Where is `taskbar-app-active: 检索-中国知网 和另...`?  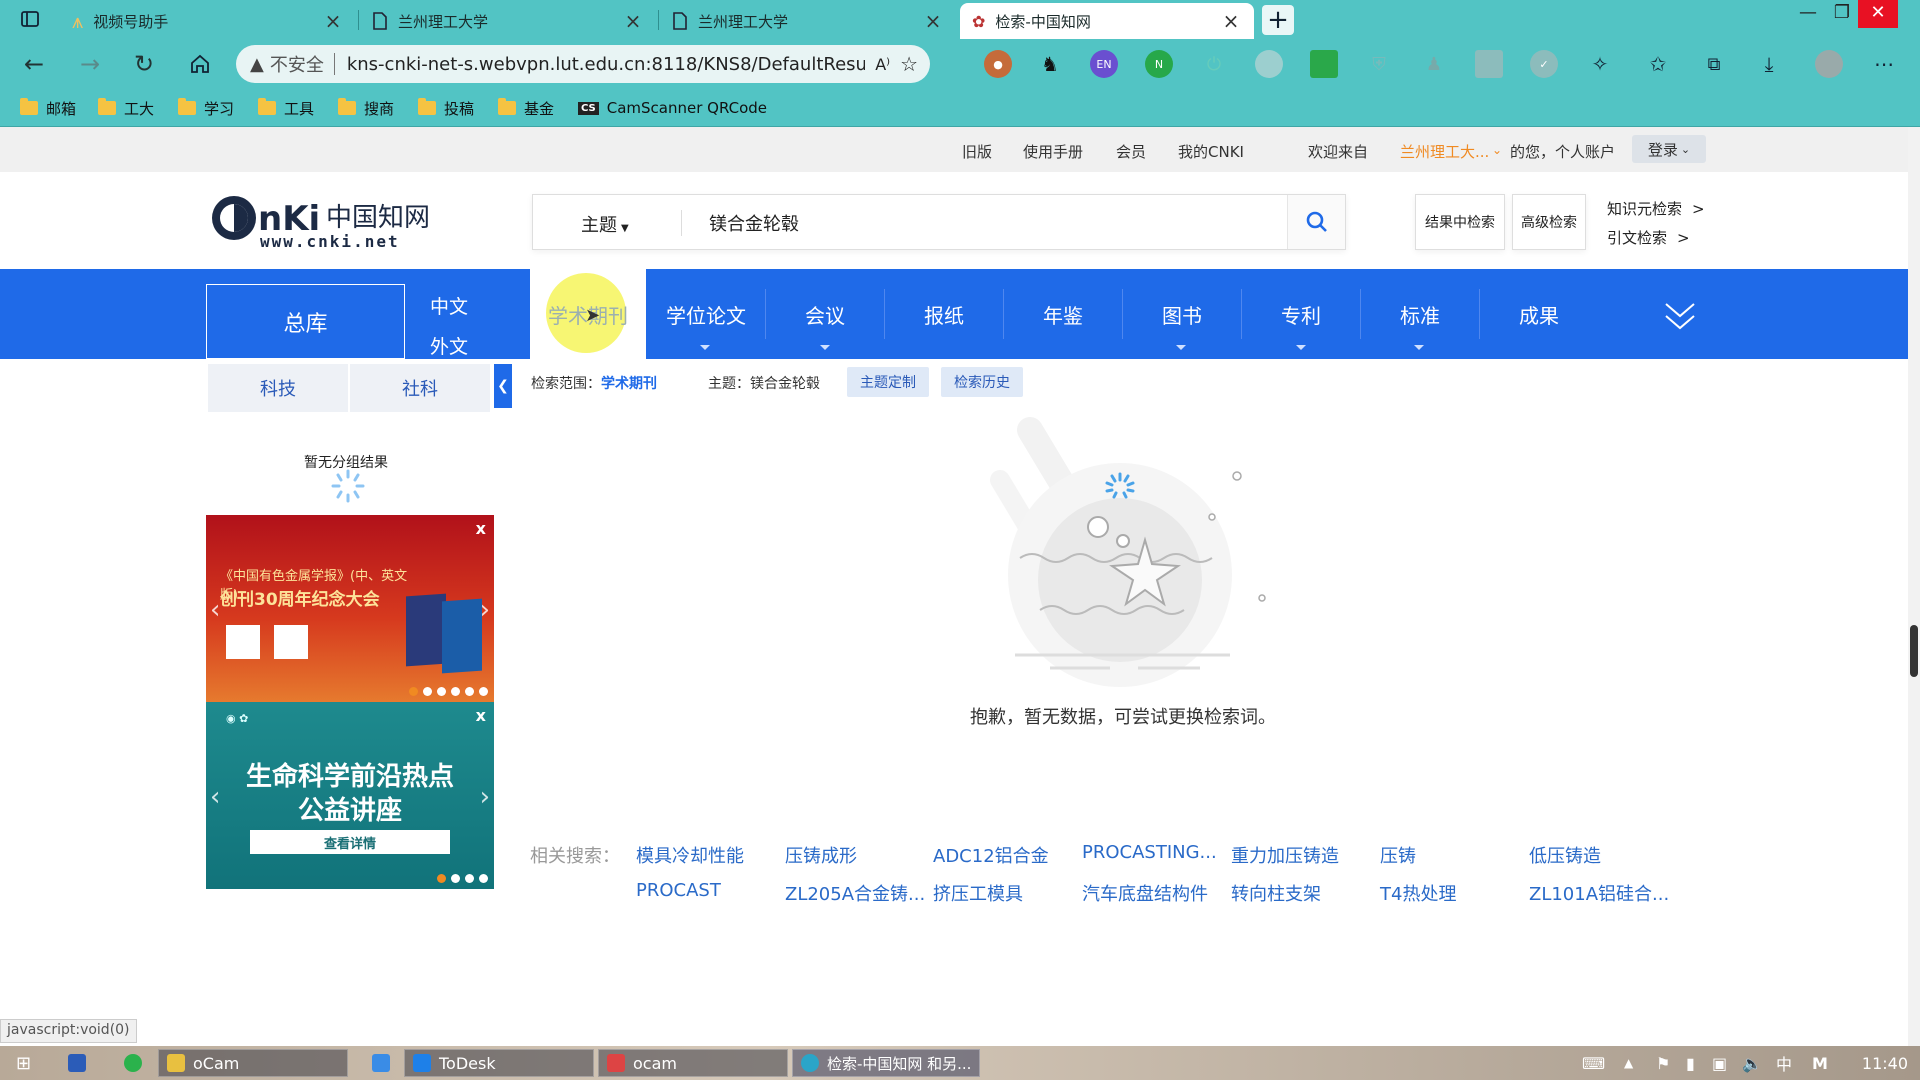 taskbar-app-active: 检索-中国知网 和另... is located at coordinates (886, 1063).